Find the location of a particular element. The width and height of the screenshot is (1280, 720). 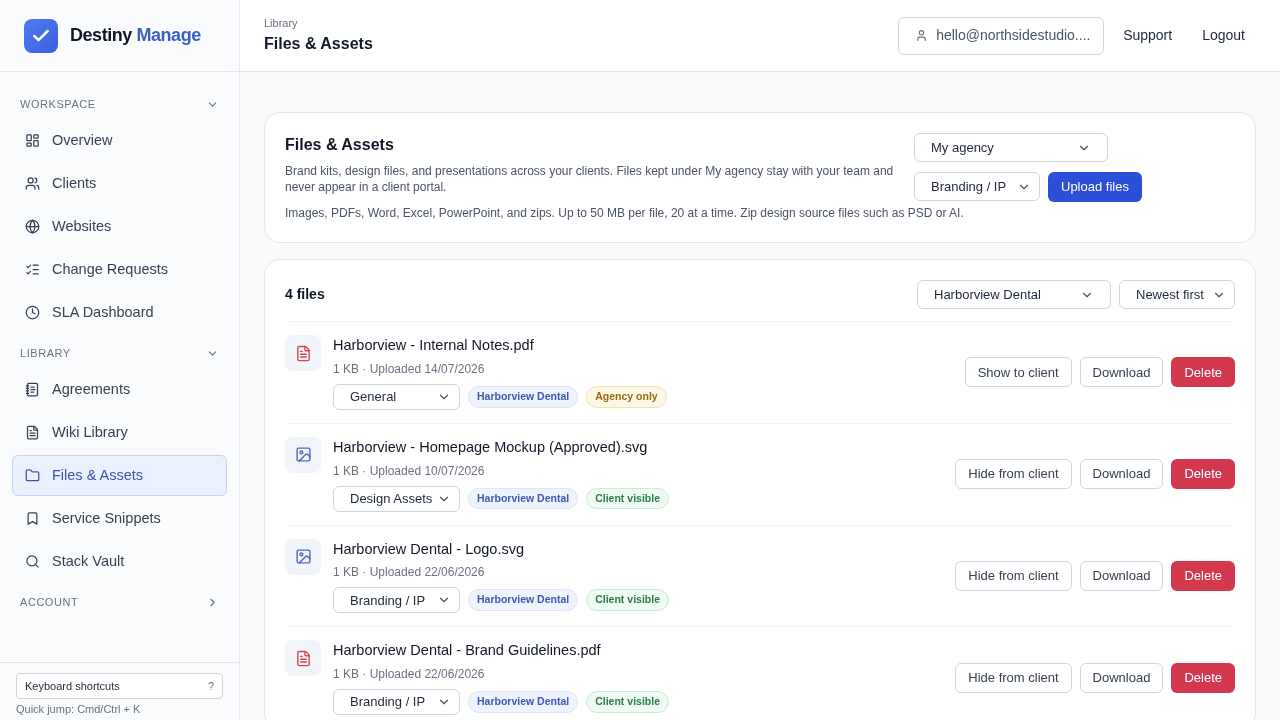

nav-item: Change Requests is located at coordinates (119, 269).